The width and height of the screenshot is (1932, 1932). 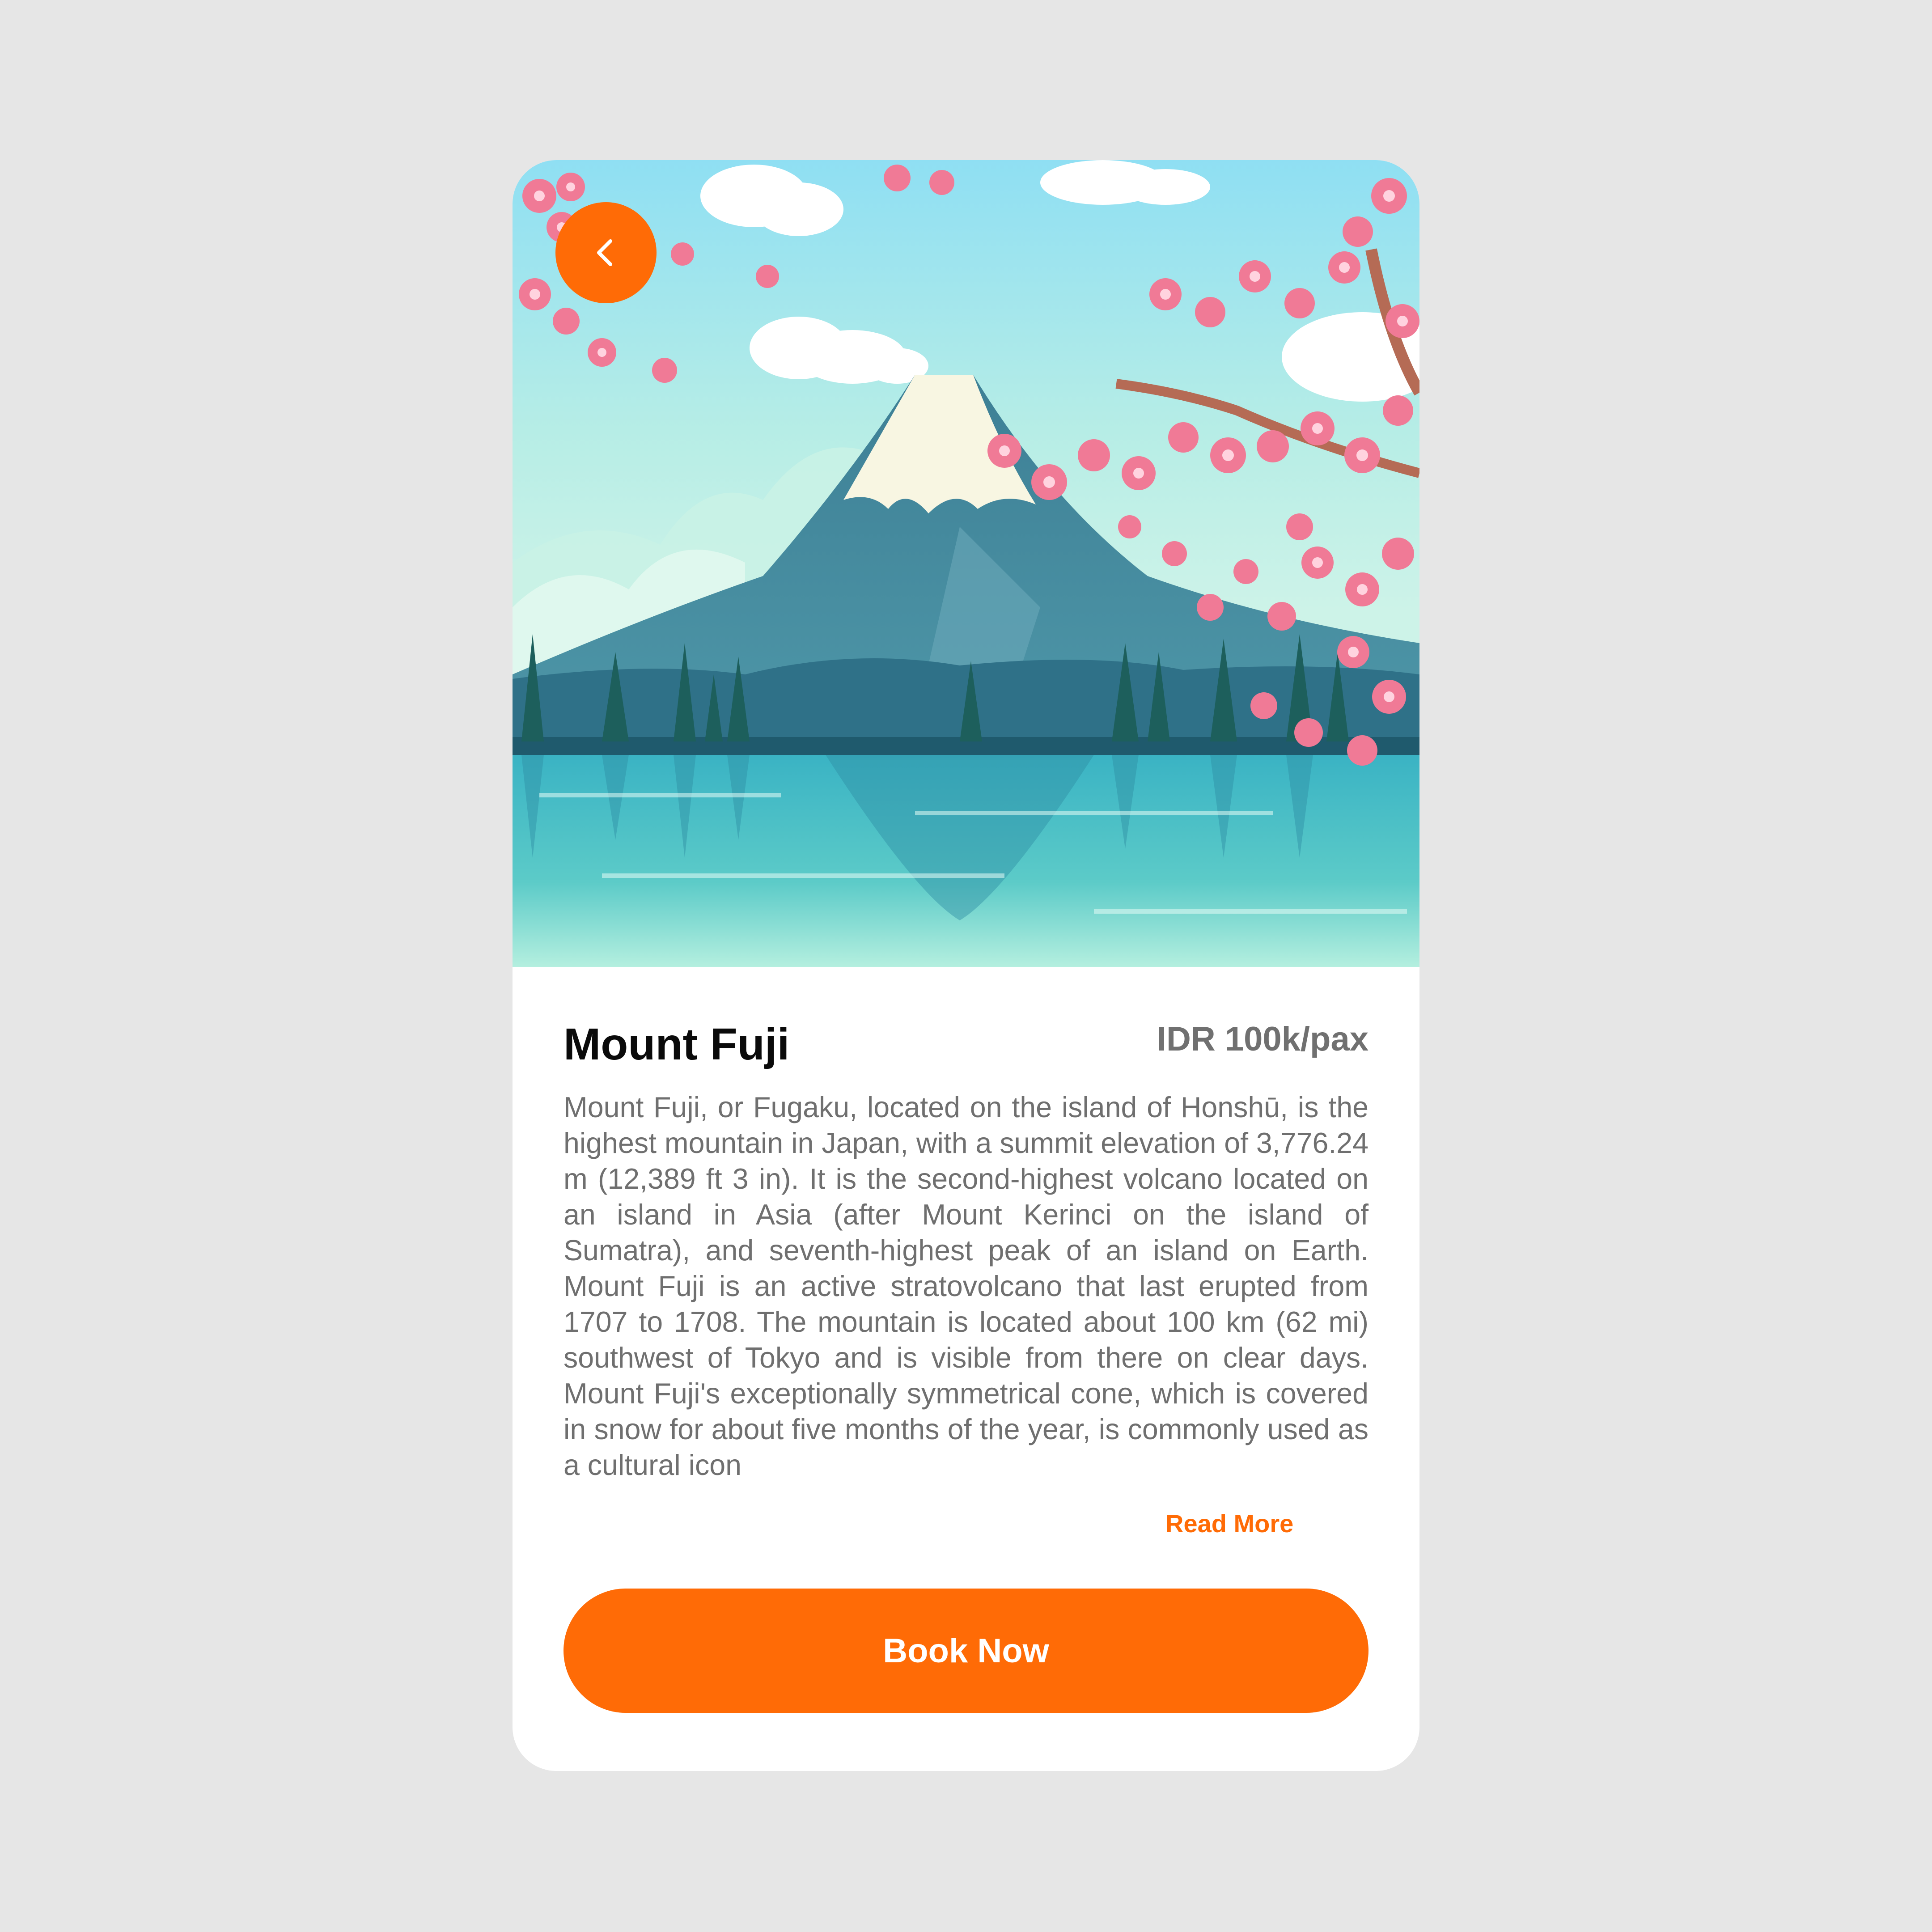 What do you see at coordinates (1262, 1039) in the screenshot?
I see `price-label: IDR 100k/pax` at bounding box center [1262, 1039].